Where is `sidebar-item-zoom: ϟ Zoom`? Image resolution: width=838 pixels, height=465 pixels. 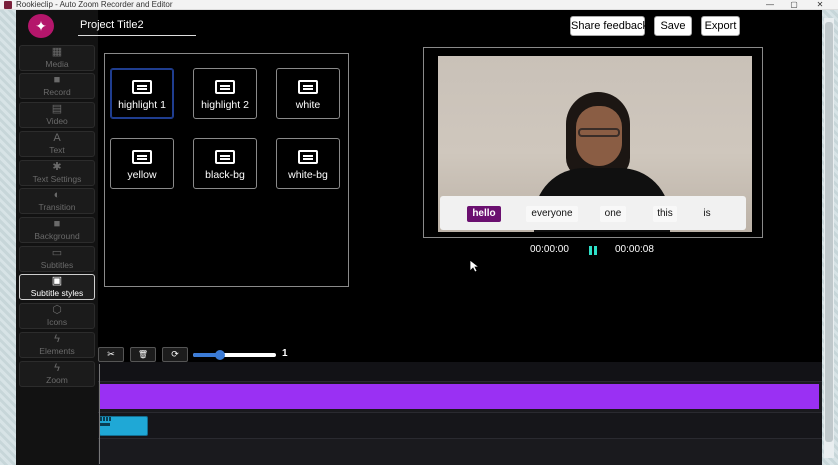
sidebar-item-zoom: ϟ Zoom is located at coordinates (57, 374).